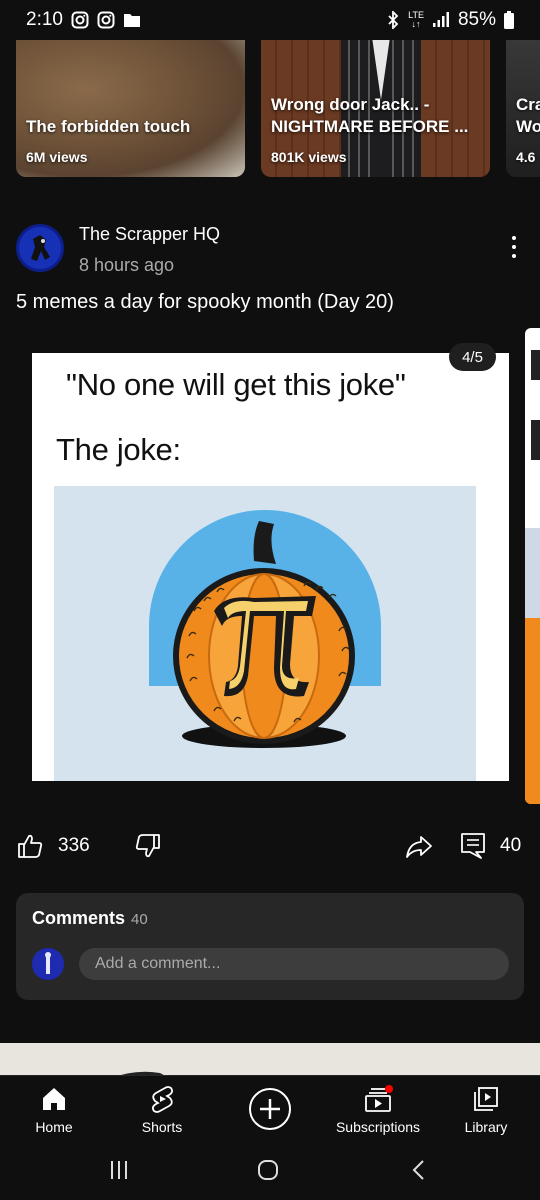  I want to click on video-title-line: Wrong door Jack.. -, so click(350, 104).